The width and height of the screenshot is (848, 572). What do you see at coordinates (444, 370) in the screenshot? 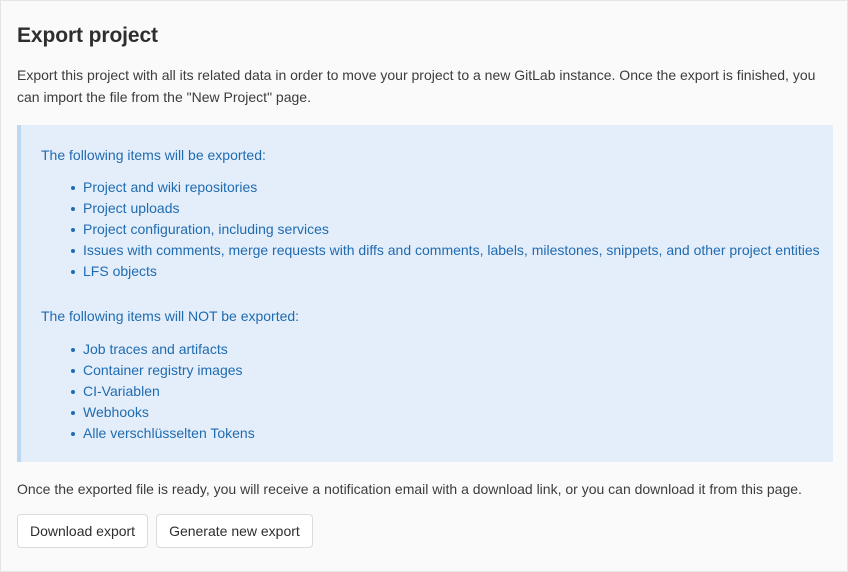
I see `list-item: Container registry images` at bounding box center [444, 370].